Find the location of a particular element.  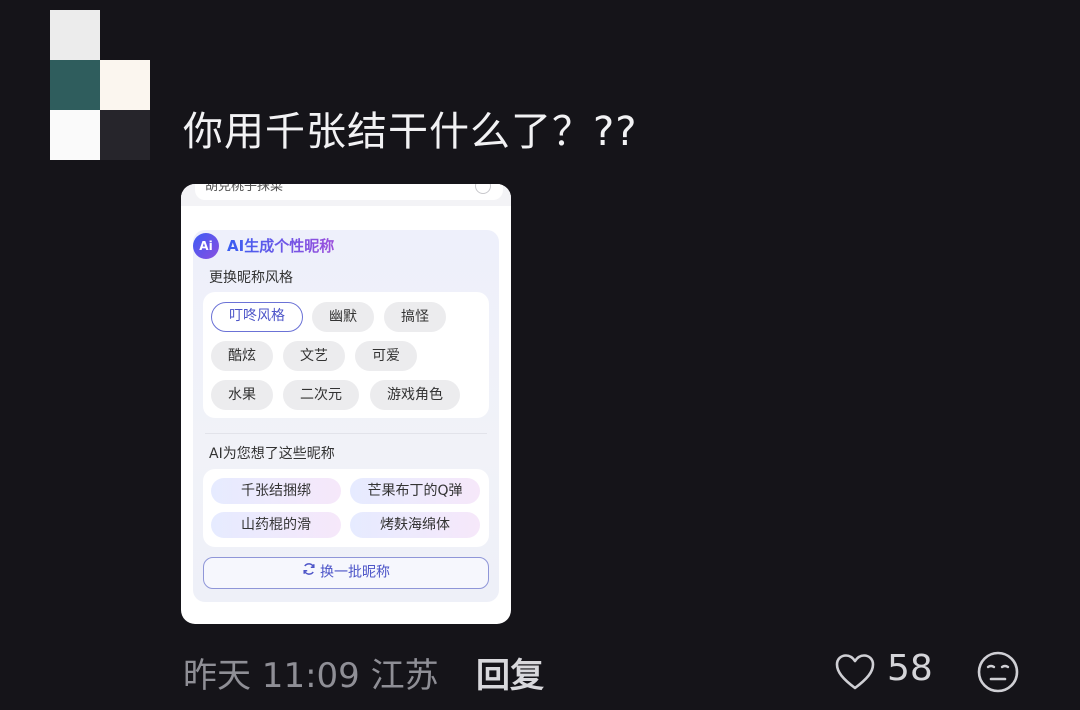

style-chip-cute: 可爱 is located at coordinates (386, 356).